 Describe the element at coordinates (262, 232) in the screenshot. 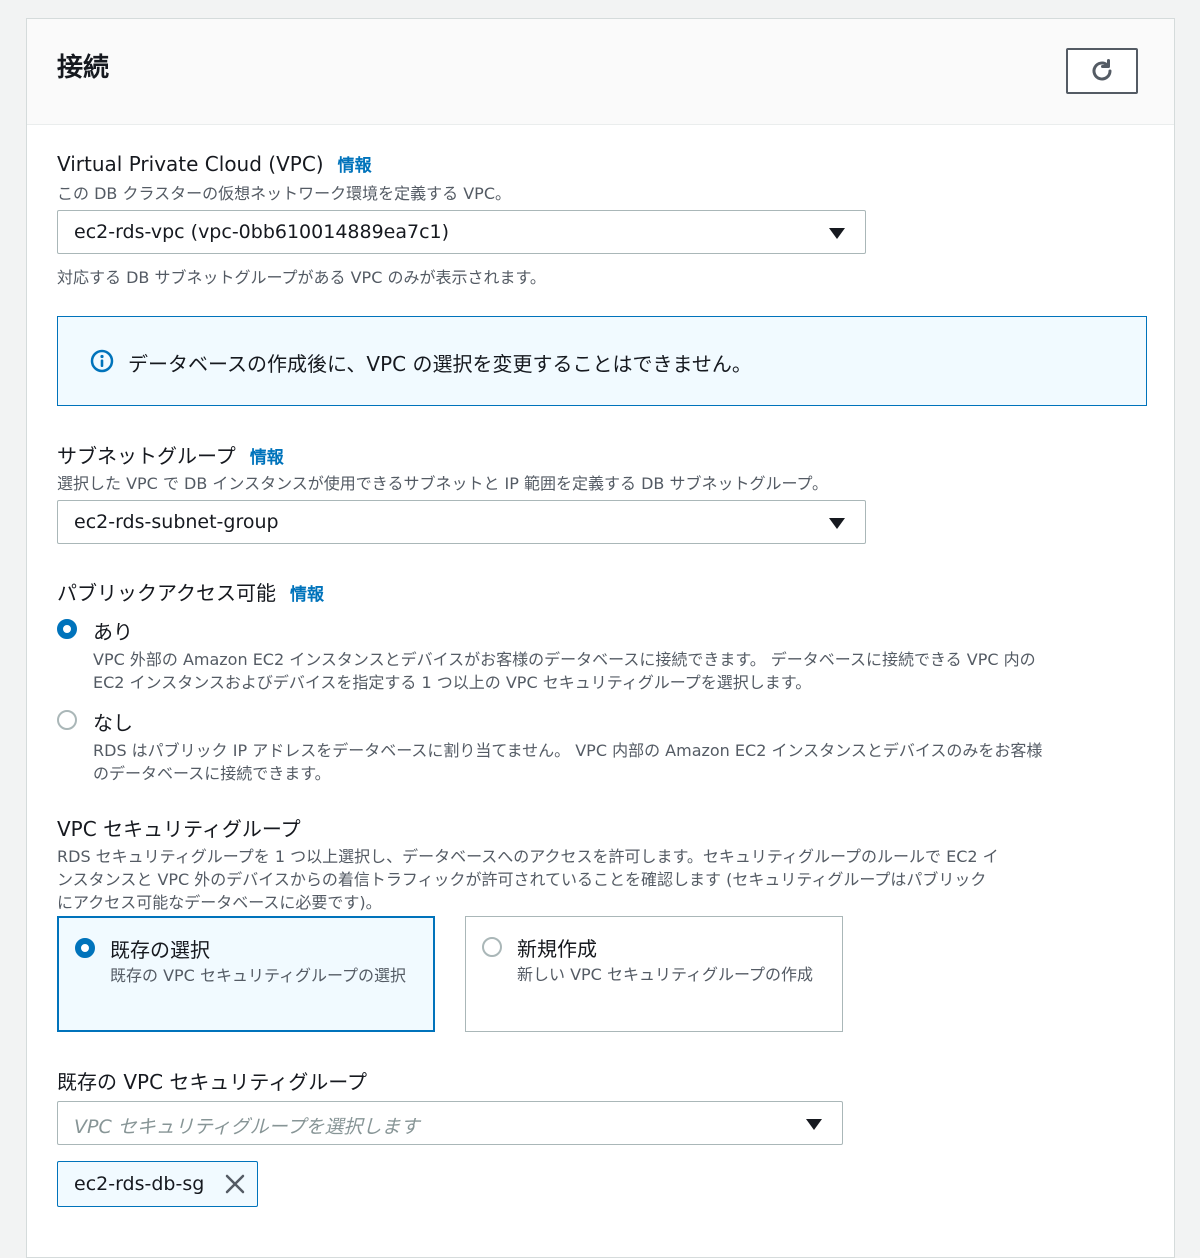

I see `vpc-select-value: ec2-rds-vpc (vpc-0bb610014889ea7c1)` at that location.